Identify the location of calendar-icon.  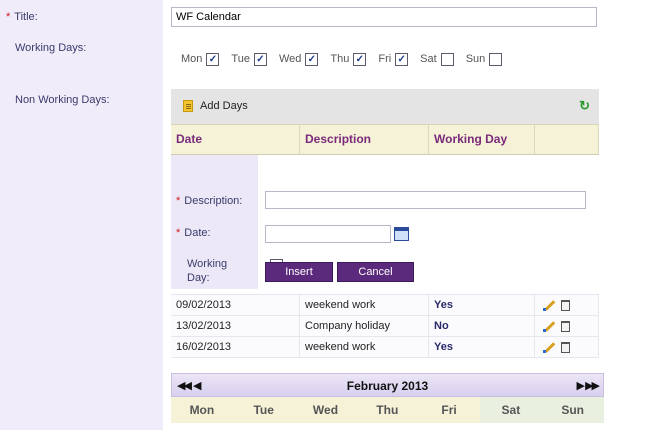
(401, 234).